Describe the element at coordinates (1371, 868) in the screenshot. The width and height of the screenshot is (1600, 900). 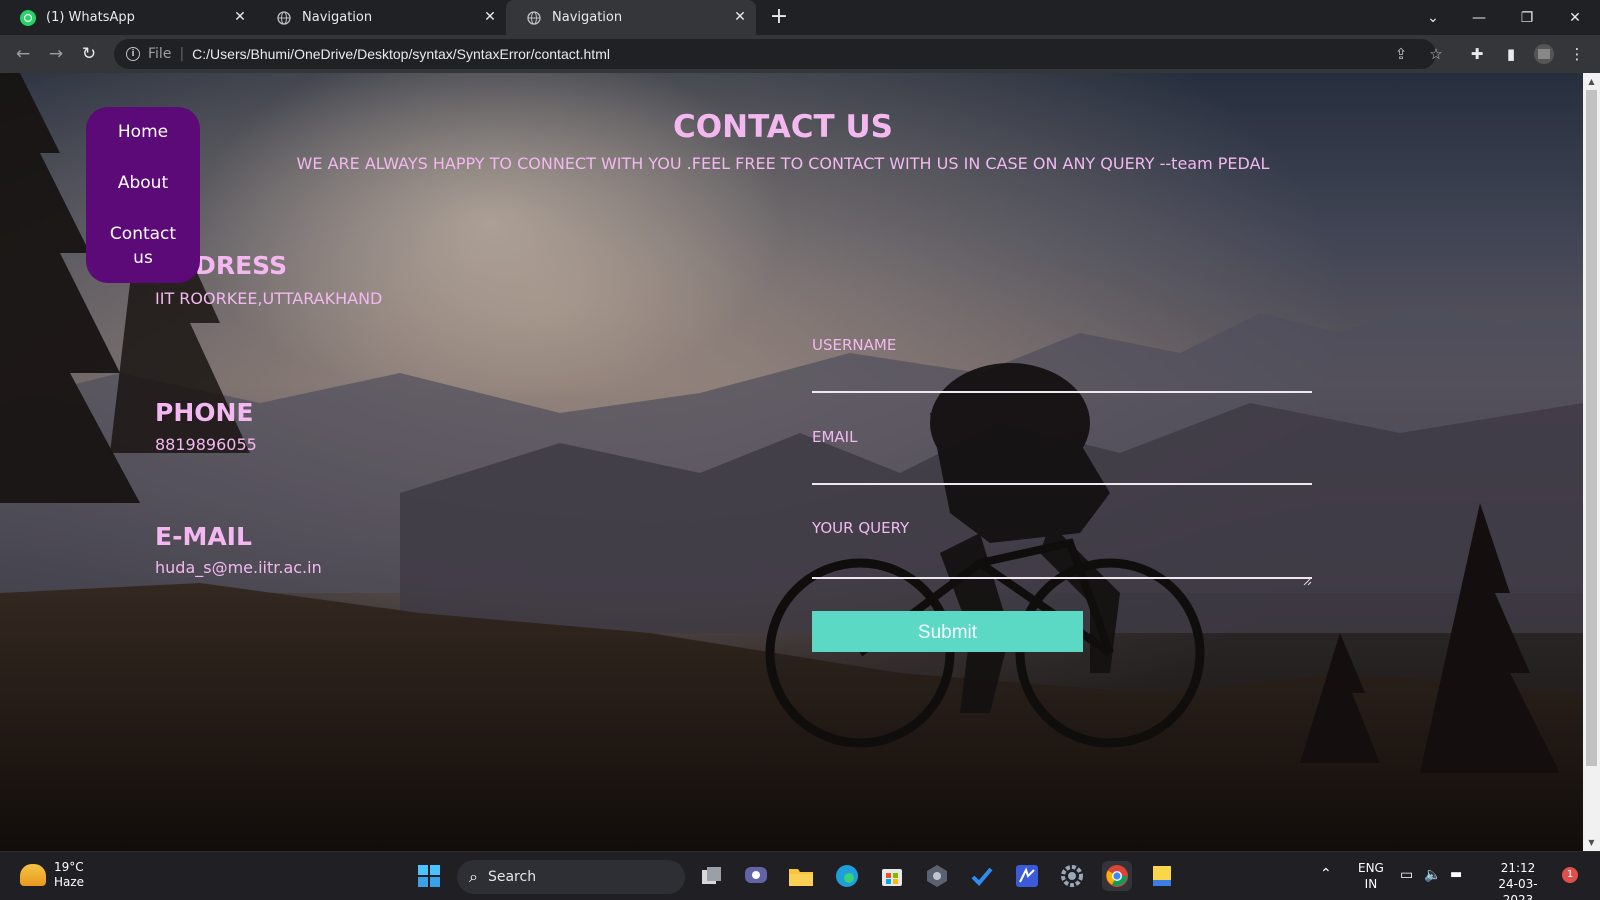
I see `lang-top: ENG` at that location.